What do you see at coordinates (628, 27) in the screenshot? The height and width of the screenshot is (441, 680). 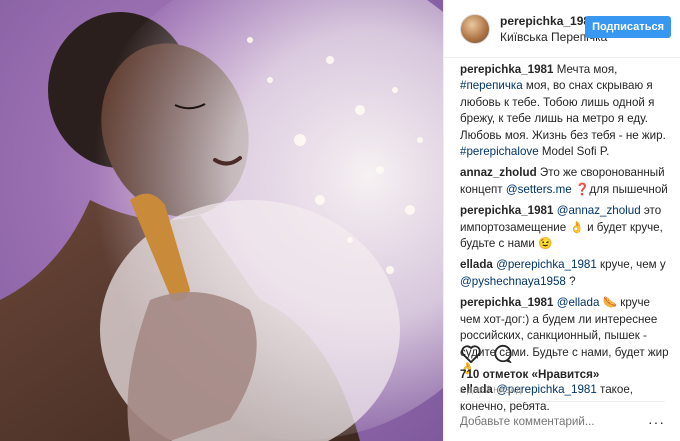 I see `follow-button: Подписаться` at bounding box center [628, 27].